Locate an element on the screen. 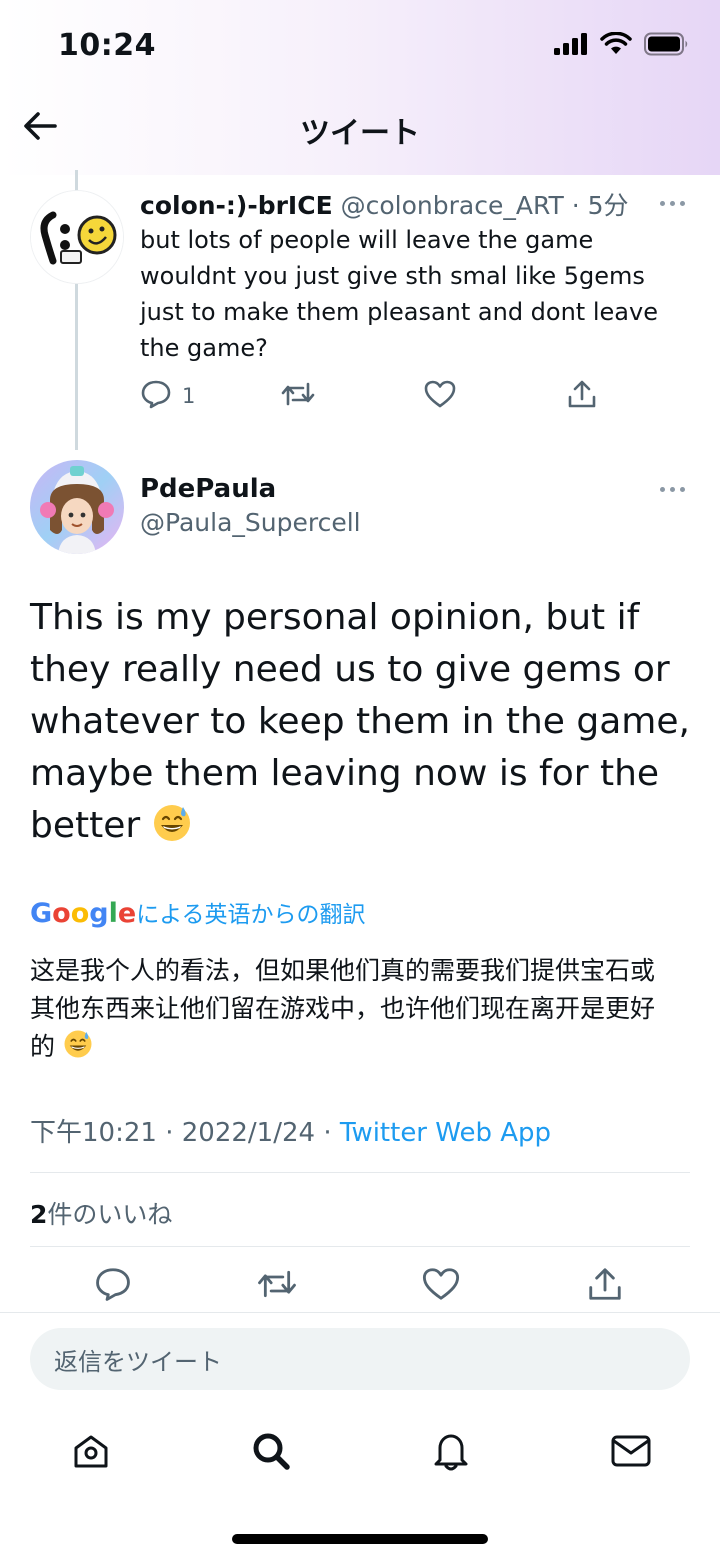 The image size is (720, 1559). bell-icon is located at coordinates (451, 1453).